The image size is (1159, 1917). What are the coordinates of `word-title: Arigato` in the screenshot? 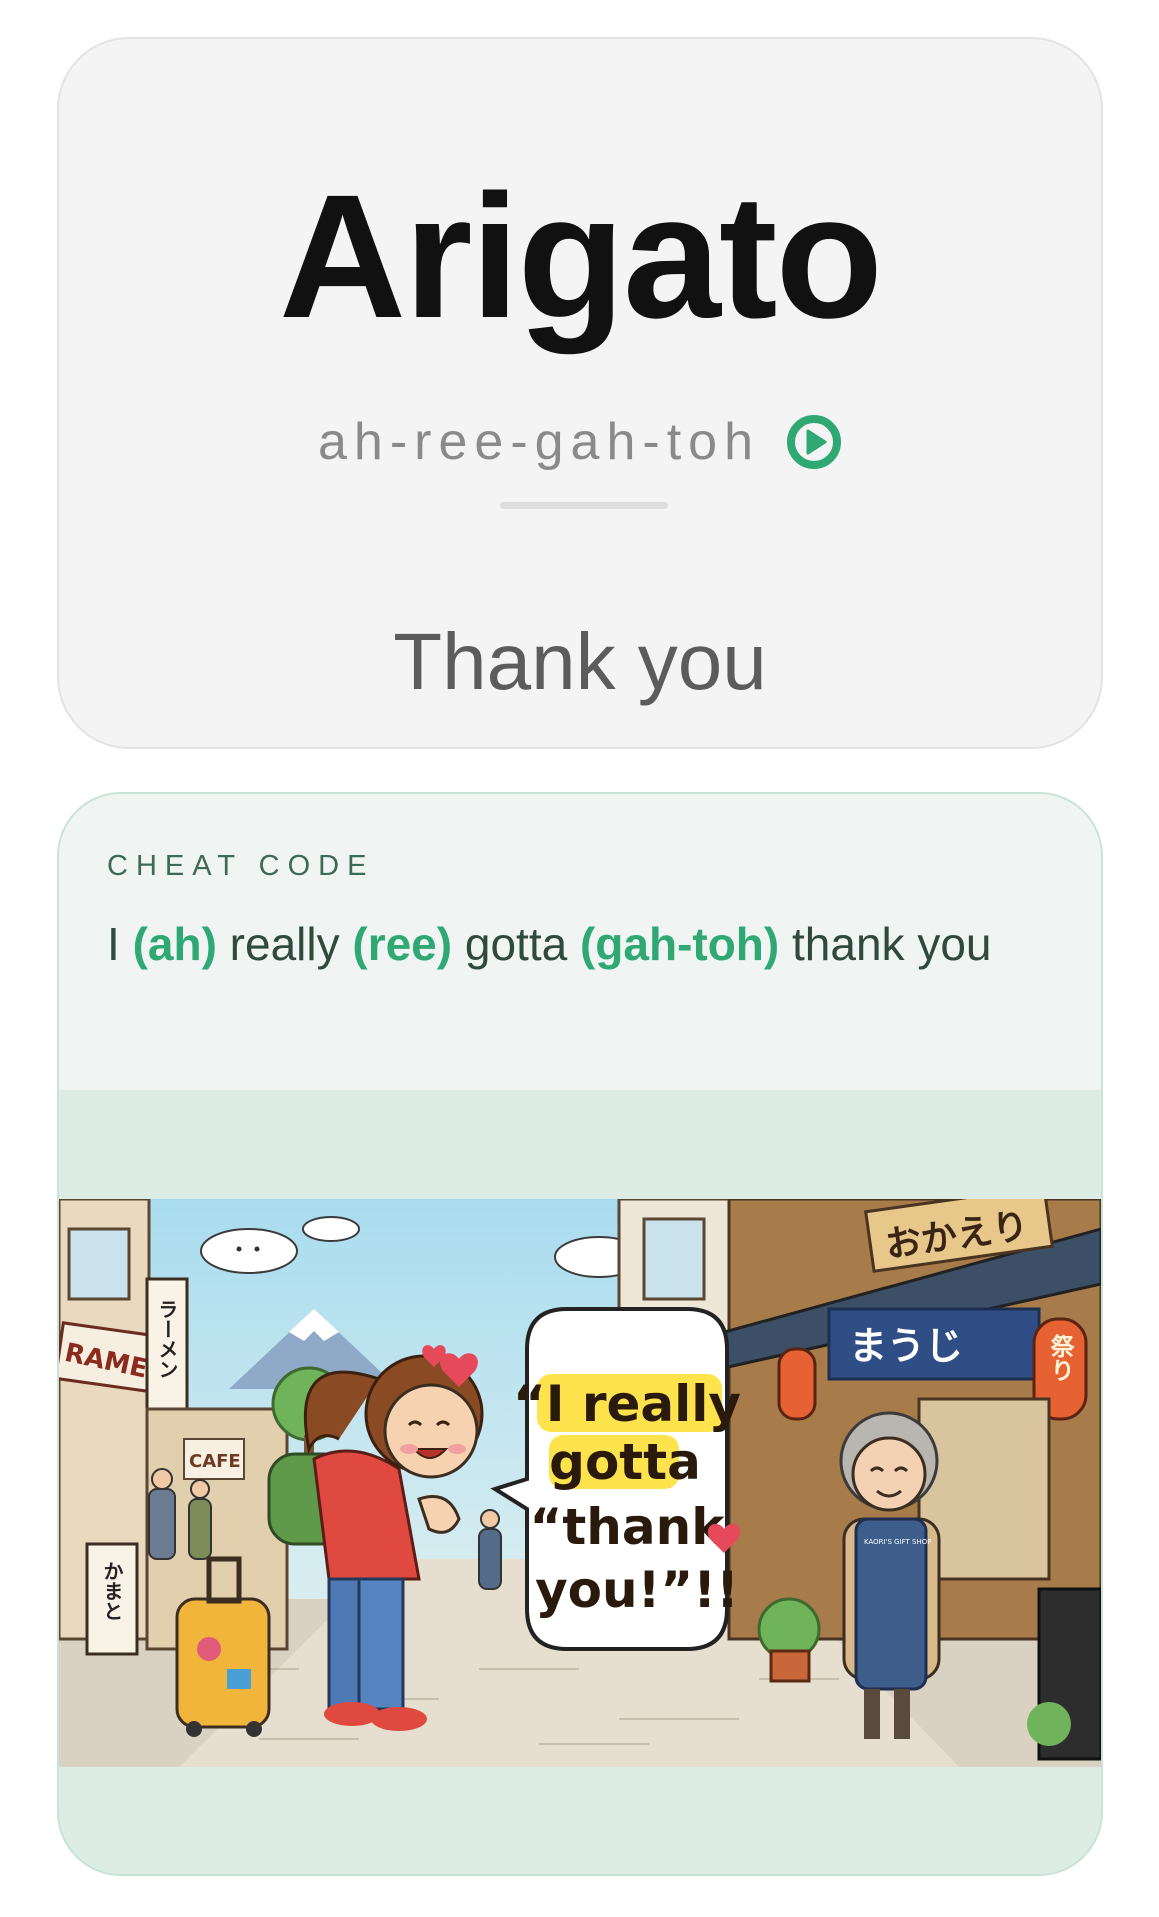 It's located at (581, 257).